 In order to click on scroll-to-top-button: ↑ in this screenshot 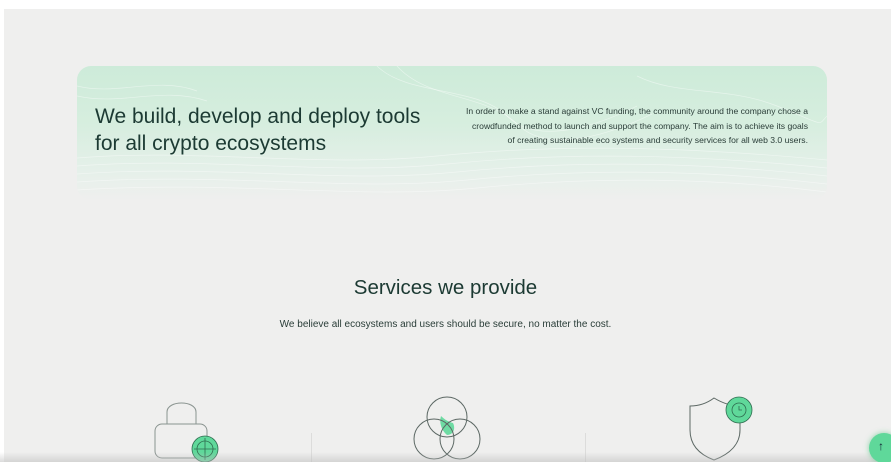, I will do `click(880, 447)`.